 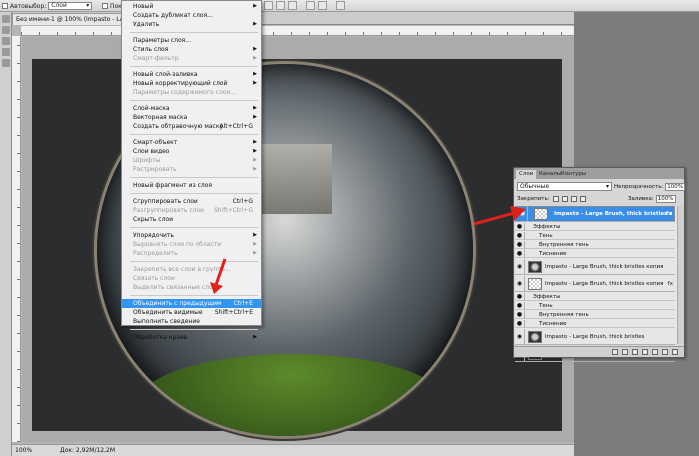 I want to click on tab-paths: Контуры, so click(x=573, y=174).